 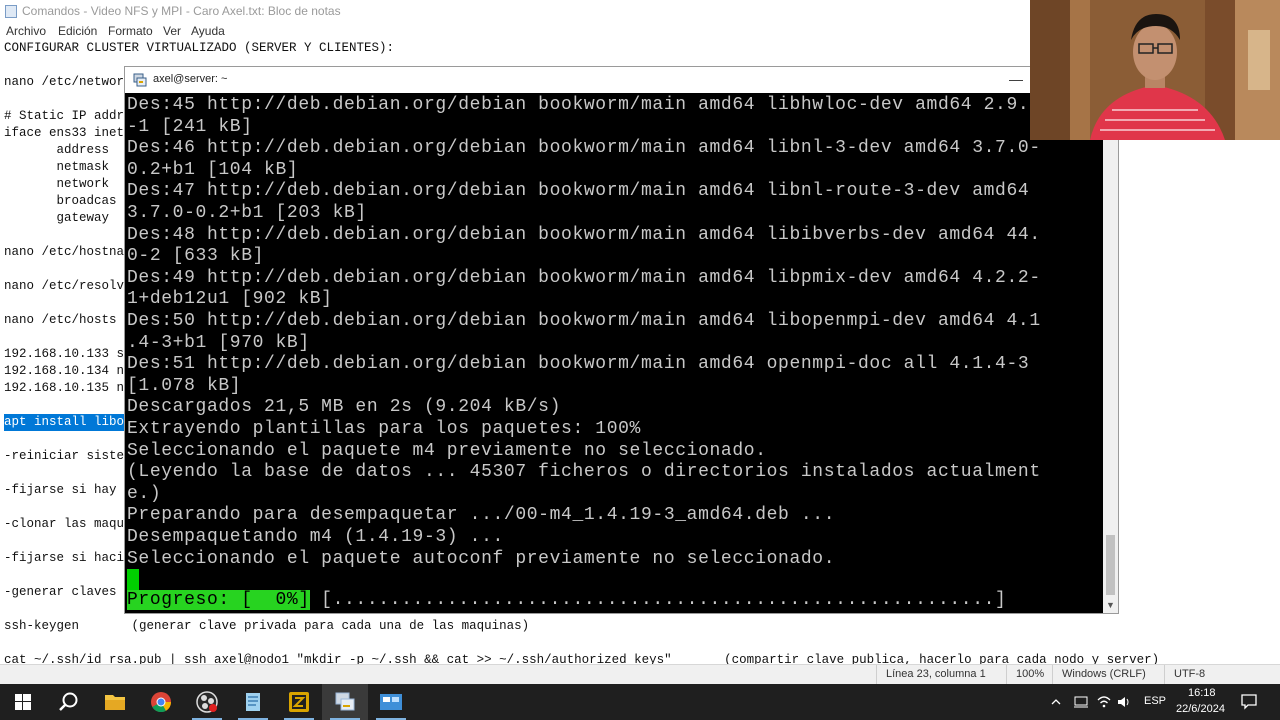 I want to click on chrome-button, so click(x=161, y=702).